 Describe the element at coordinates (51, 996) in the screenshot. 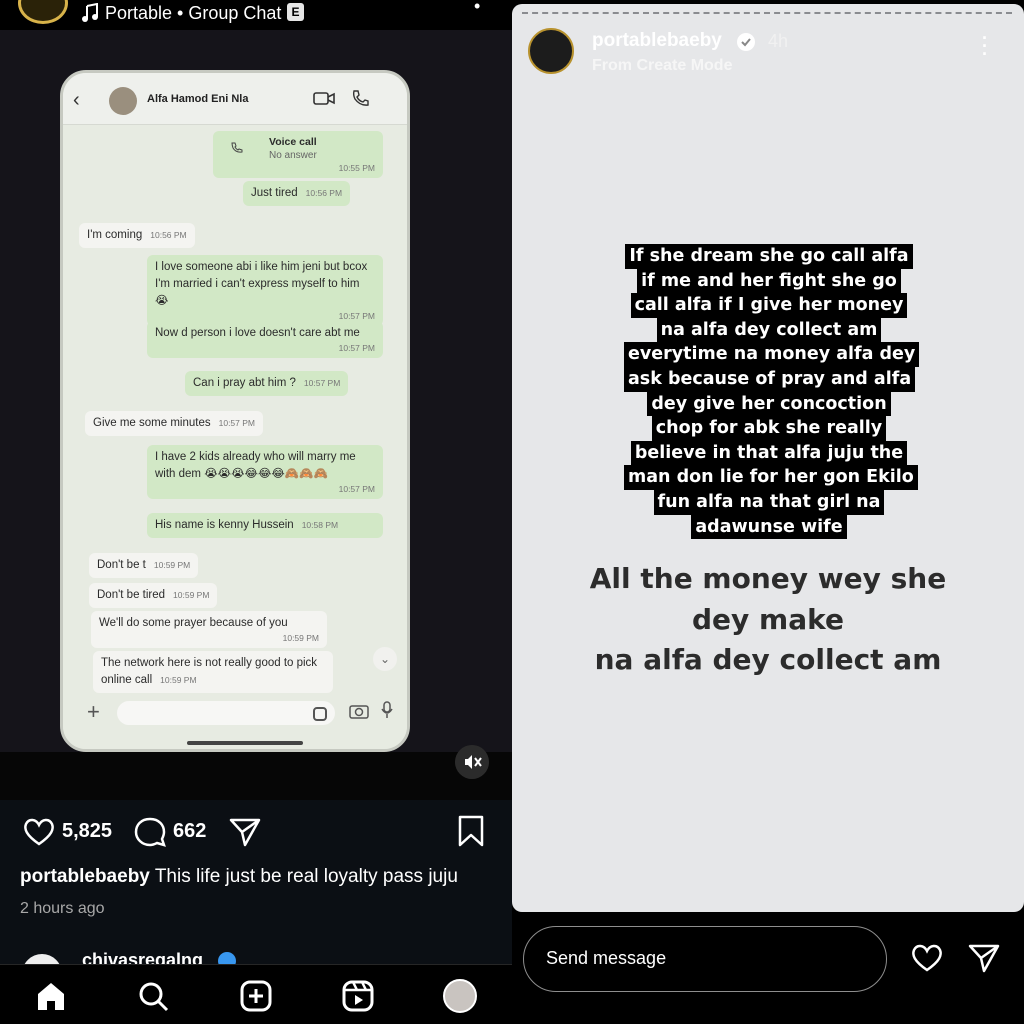

I see `home-icon` at that location.